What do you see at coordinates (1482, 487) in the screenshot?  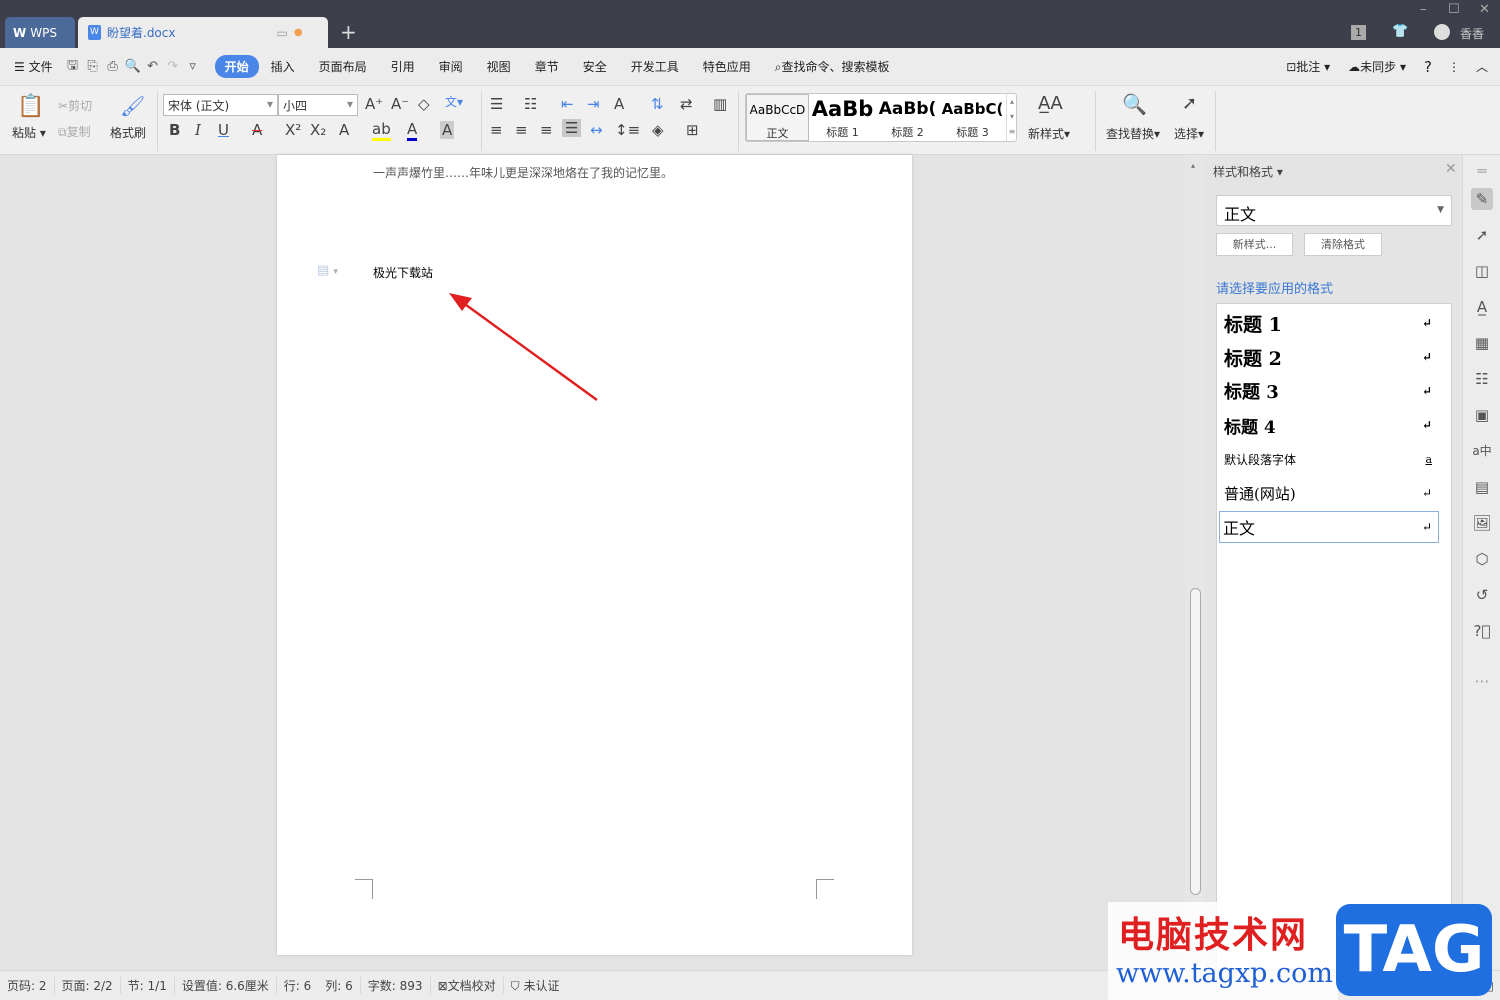 I see `archive-icon: ▤` at bounding box center [1482, 487].